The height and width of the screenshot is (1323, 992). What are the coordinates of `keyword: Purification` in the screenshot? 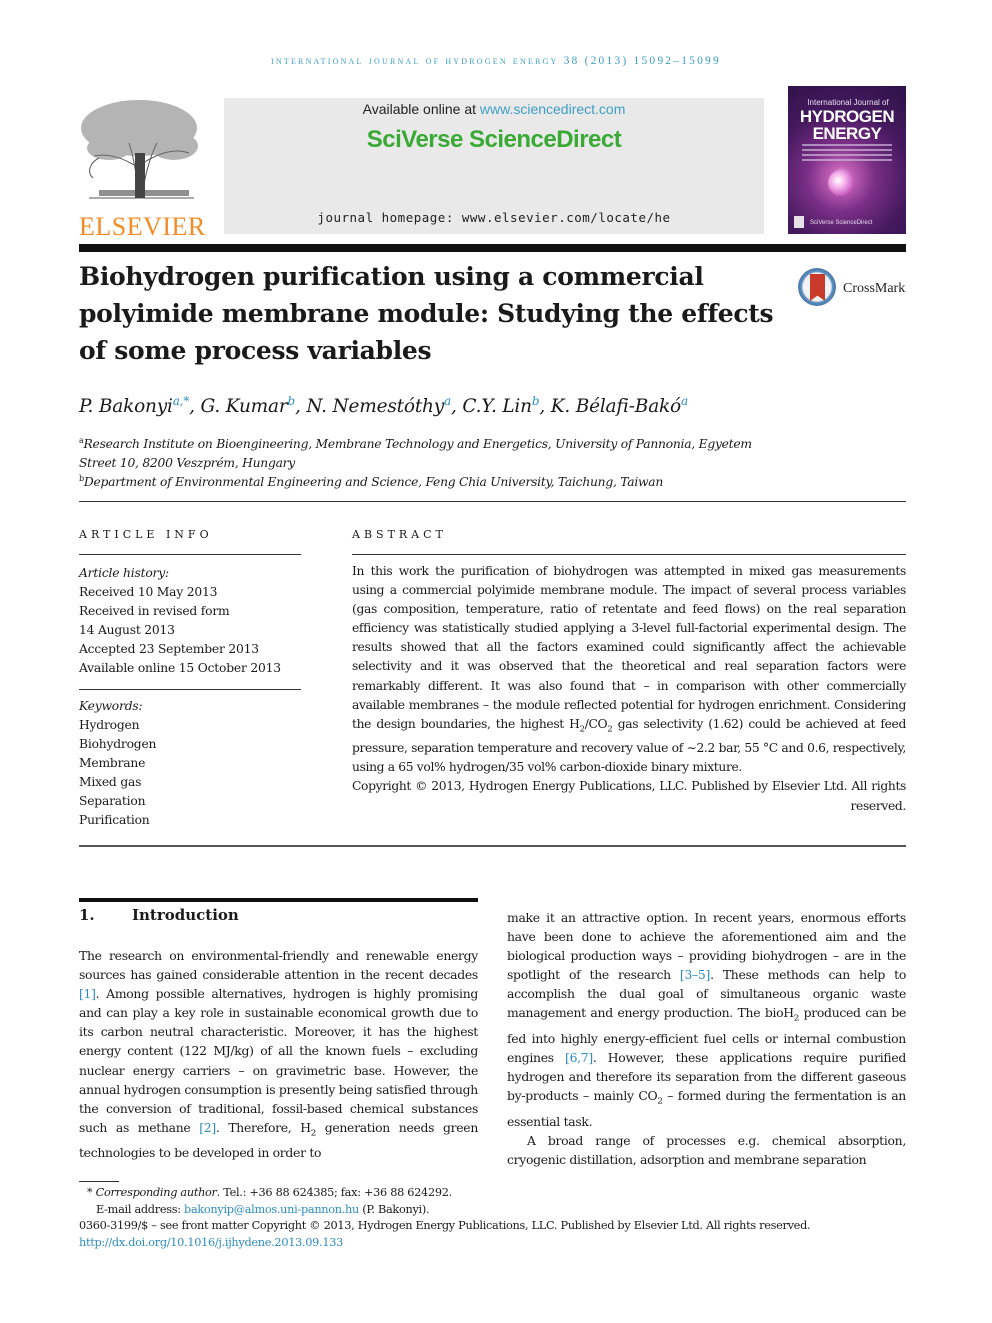 It's located at (114, 820).